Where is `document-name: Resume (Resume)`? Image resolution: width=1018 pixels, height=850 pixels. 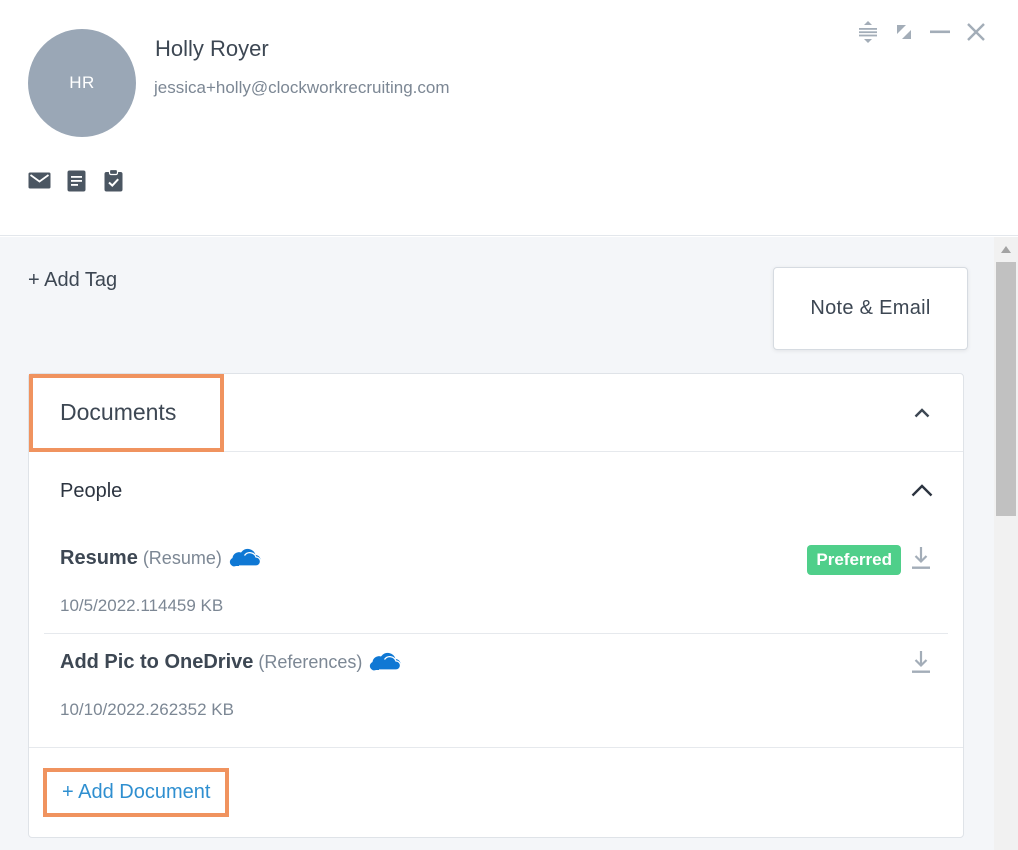 document-name: Resume (Resume) is located at coordinates (160, 560).